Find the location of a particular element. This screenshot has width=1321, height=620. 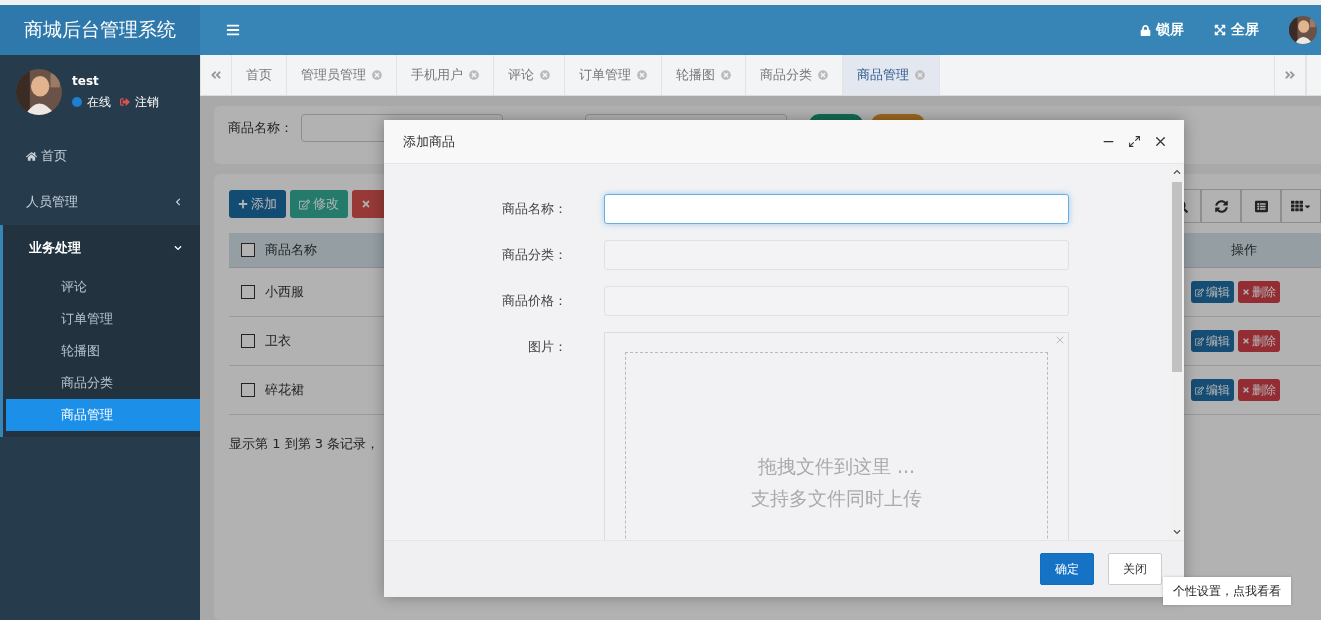

table-cell: 碎花裙 is located at coordinates (284, 390).